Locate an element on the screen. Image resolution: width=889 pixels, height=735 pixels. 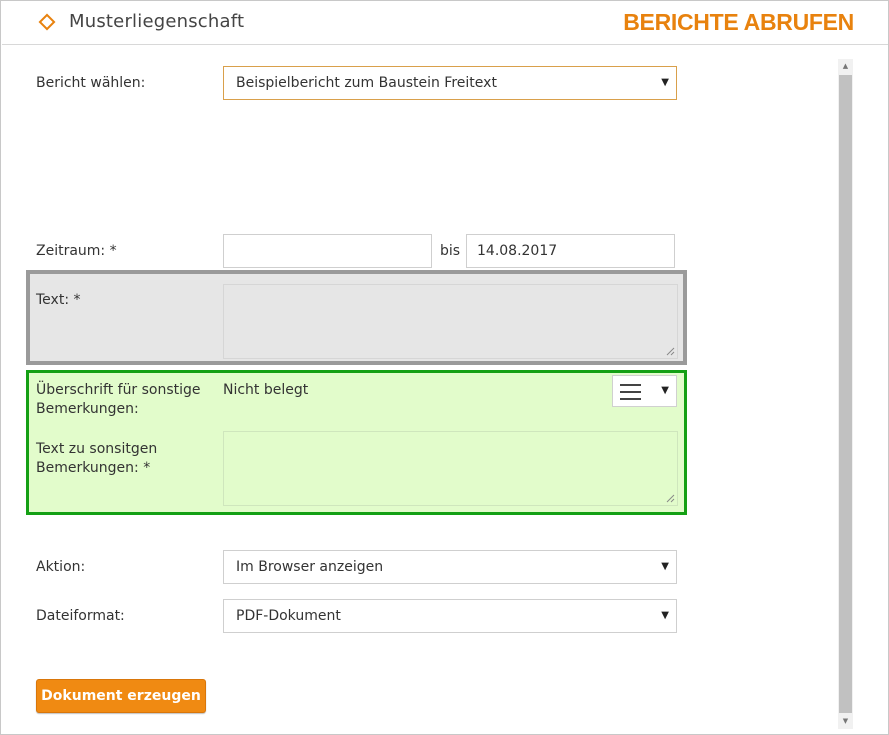
remarks-textarea is located at coordinates (450, 468).